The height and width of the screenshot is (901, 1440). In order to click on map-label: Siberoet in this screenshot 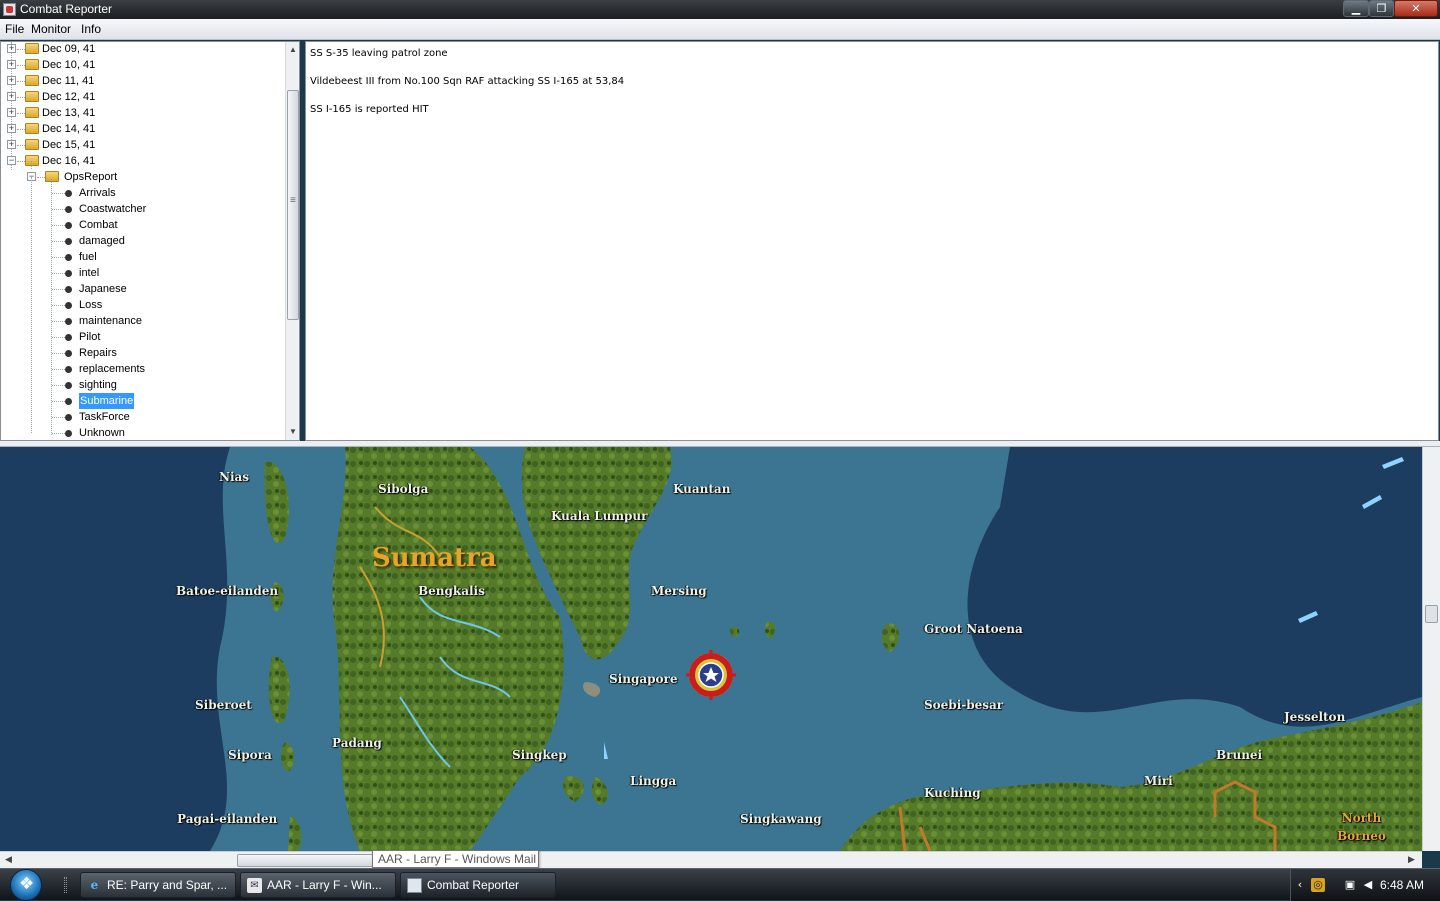, I will do `click(223, 705)`.